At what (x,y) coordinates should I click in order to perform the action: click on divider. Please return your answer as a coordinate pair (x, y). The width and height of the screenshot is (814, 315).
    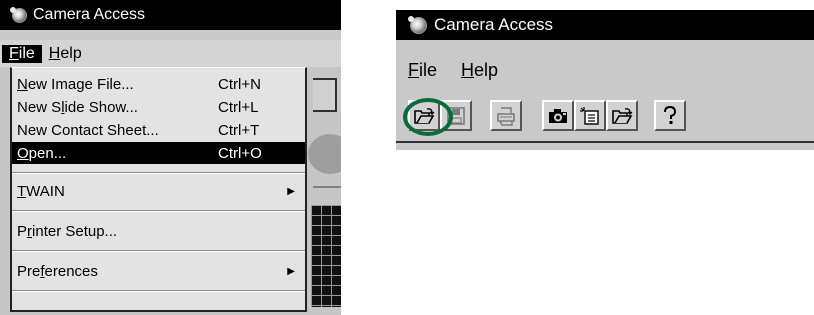
    Looking at the image, I should click on (327, 187).